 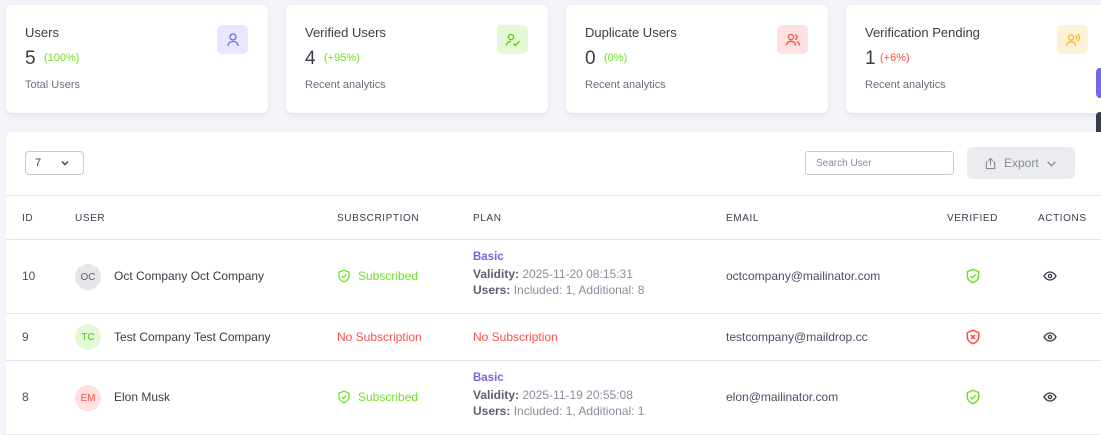 I want to click on stat-change: (+6%), so click(x=895, y=58).